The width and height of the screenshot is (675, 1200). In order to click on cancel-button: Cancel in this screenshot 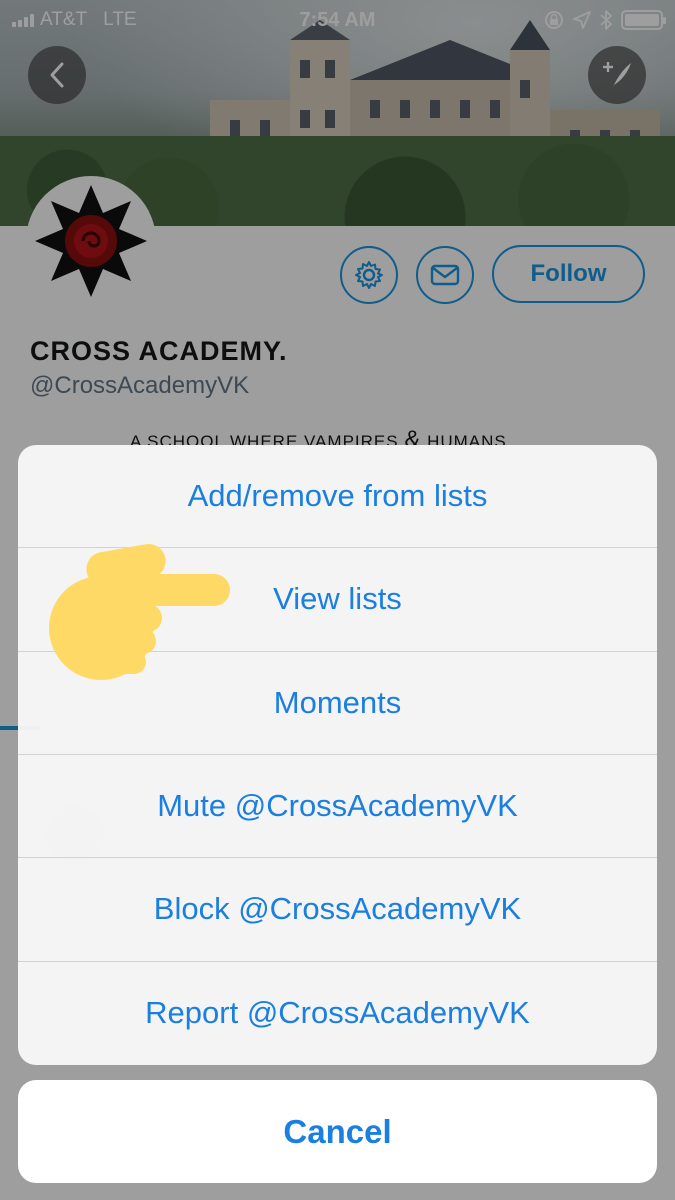, I will do `click(337, 1131)`.